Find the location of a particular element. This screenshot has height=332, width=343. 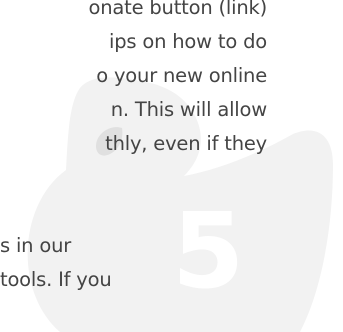

text-line: n. This will allow is located at coordinates (188, 109).